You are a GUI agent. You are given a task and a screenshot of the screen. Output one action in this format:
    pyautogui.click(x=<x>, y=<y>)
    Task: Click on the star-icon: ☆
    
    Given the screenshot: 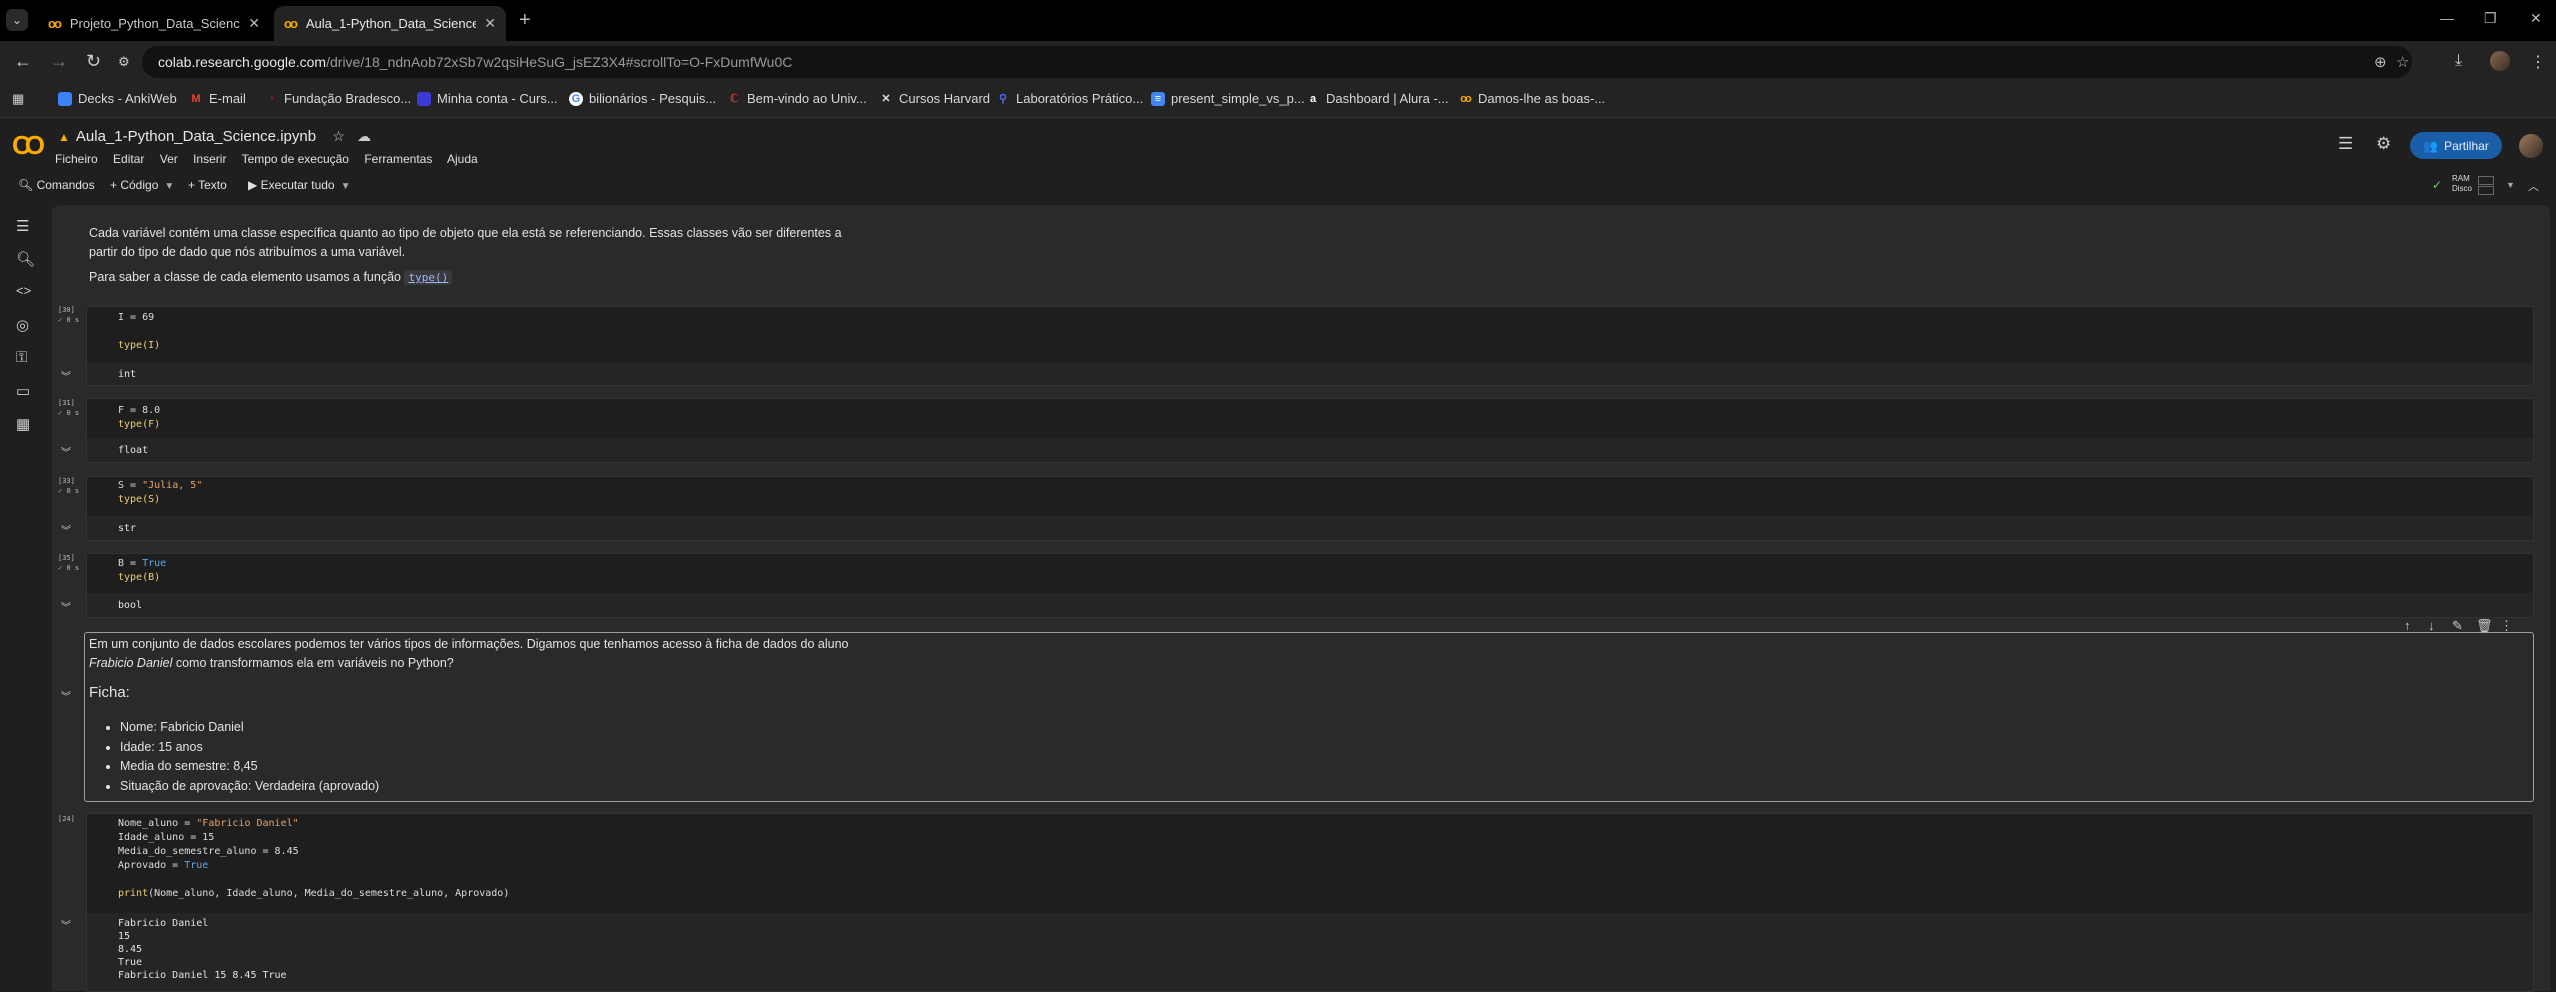 What is the action you would take?
    pyautogui.click(x=338, y=136)
    